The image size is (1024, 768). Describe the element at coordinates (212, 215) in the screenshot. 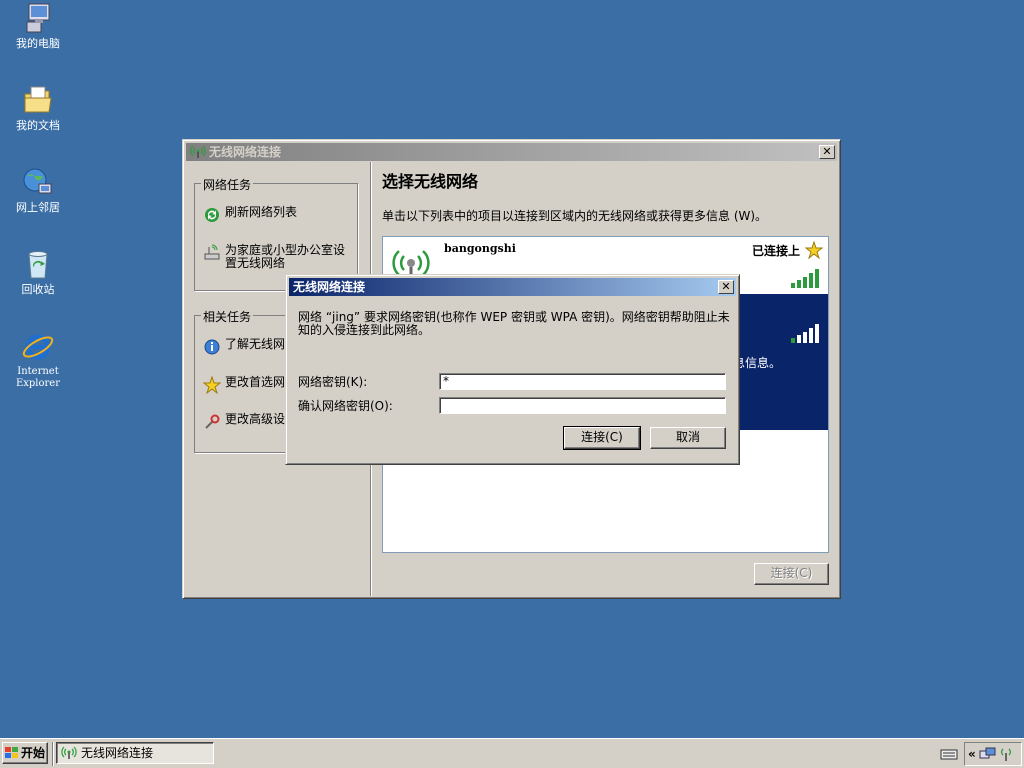

I see `refresh-icon` at that location.